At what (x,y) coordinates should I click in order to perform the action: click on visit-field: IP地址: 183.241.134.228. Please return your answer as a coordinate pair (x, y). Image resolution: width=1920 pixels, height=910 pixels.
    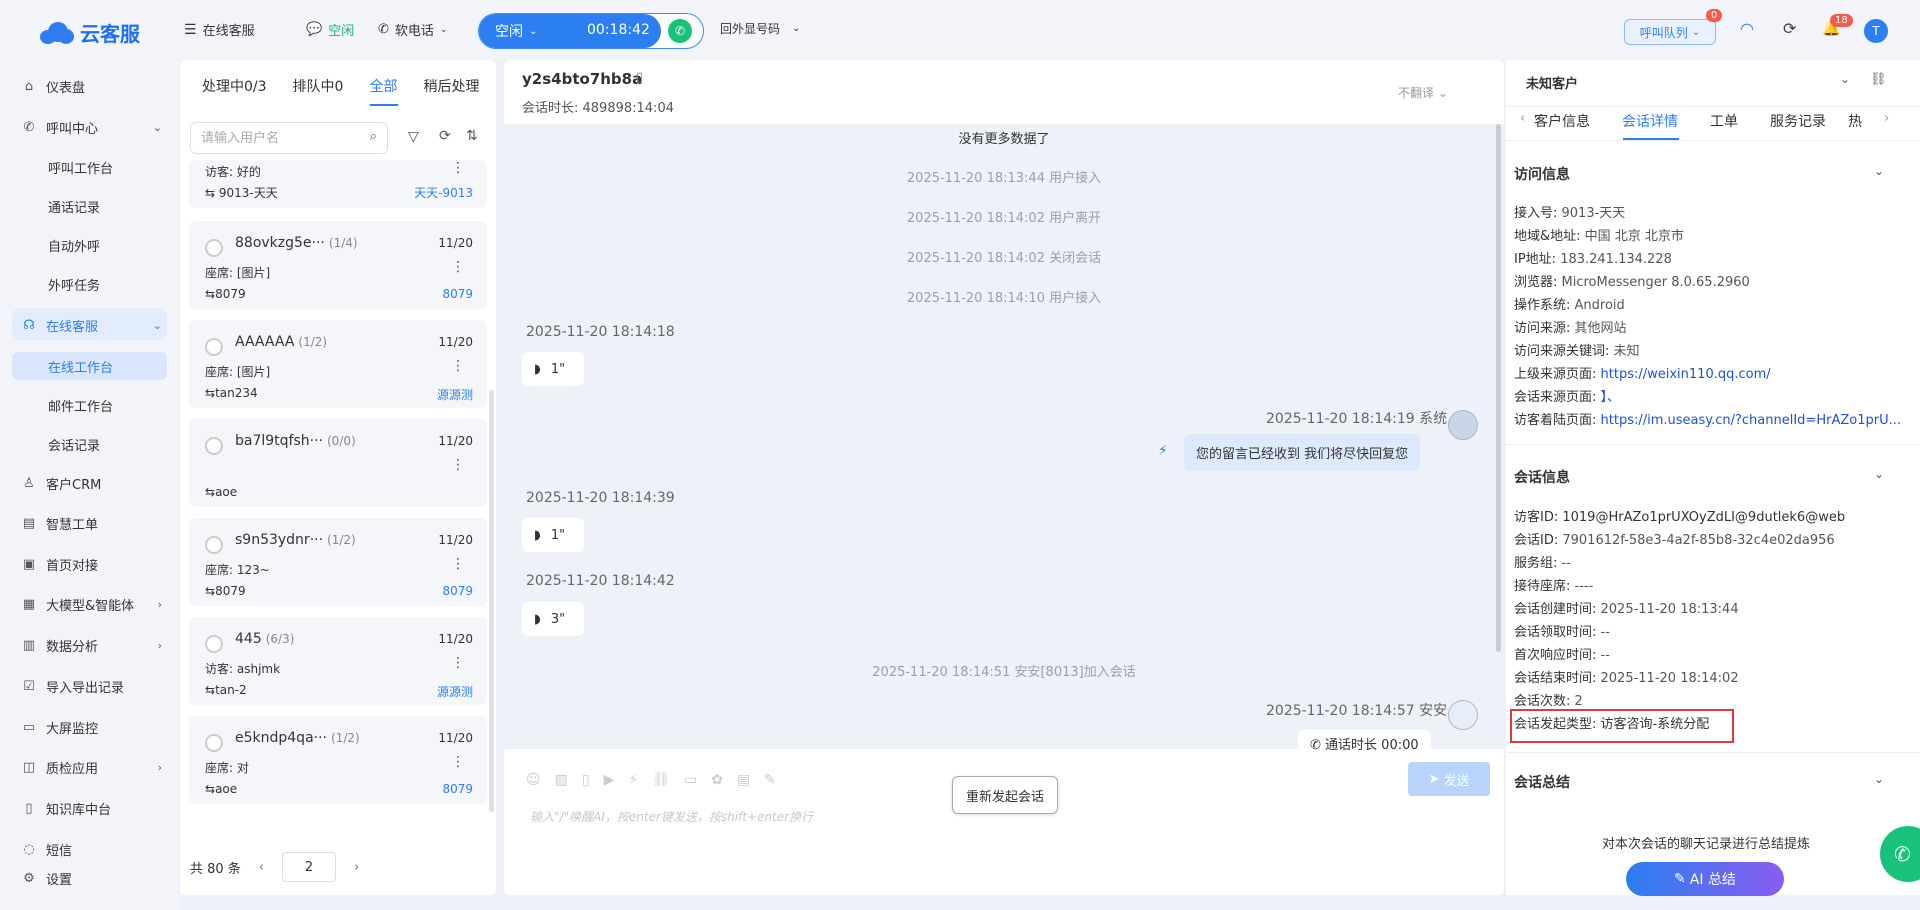
    Looking at the image, I should click on (1593, 259).